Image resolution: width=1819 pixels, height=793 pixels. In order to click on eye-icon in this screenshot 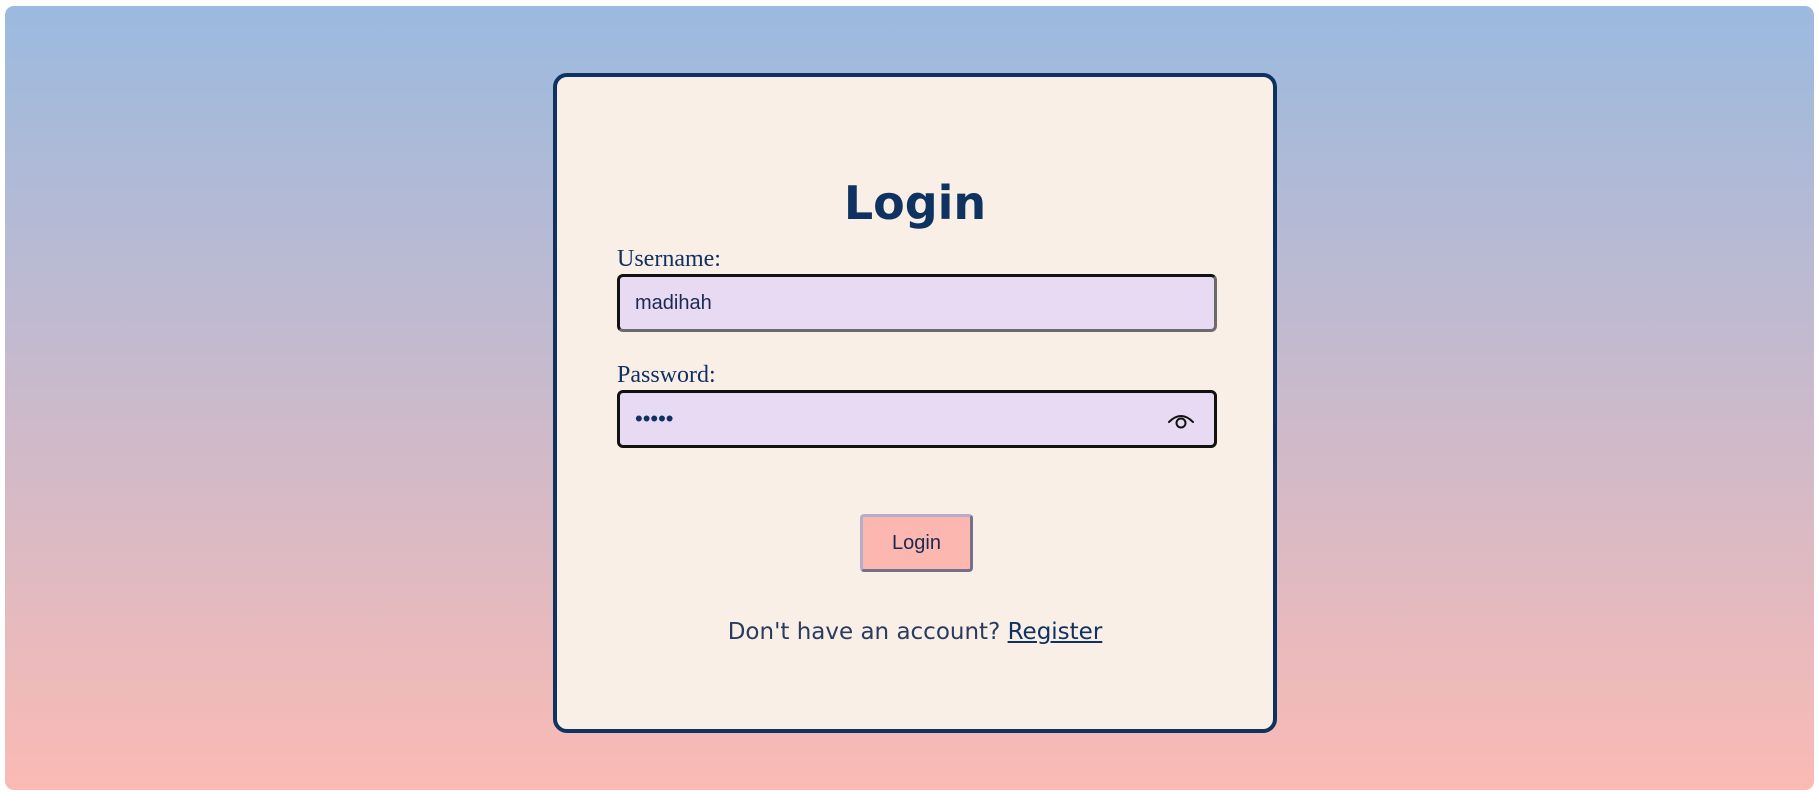, I will do `click(1181, 420)`.